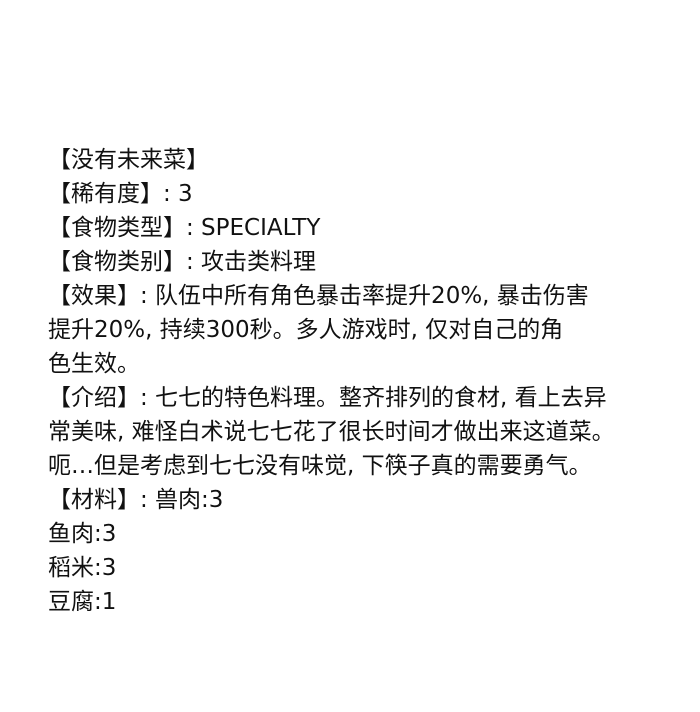  Describe the element at coordinates (182, 262) in the screenshot. I see `food-category-line: 【食物类别】: 攻击类料理` at that location.